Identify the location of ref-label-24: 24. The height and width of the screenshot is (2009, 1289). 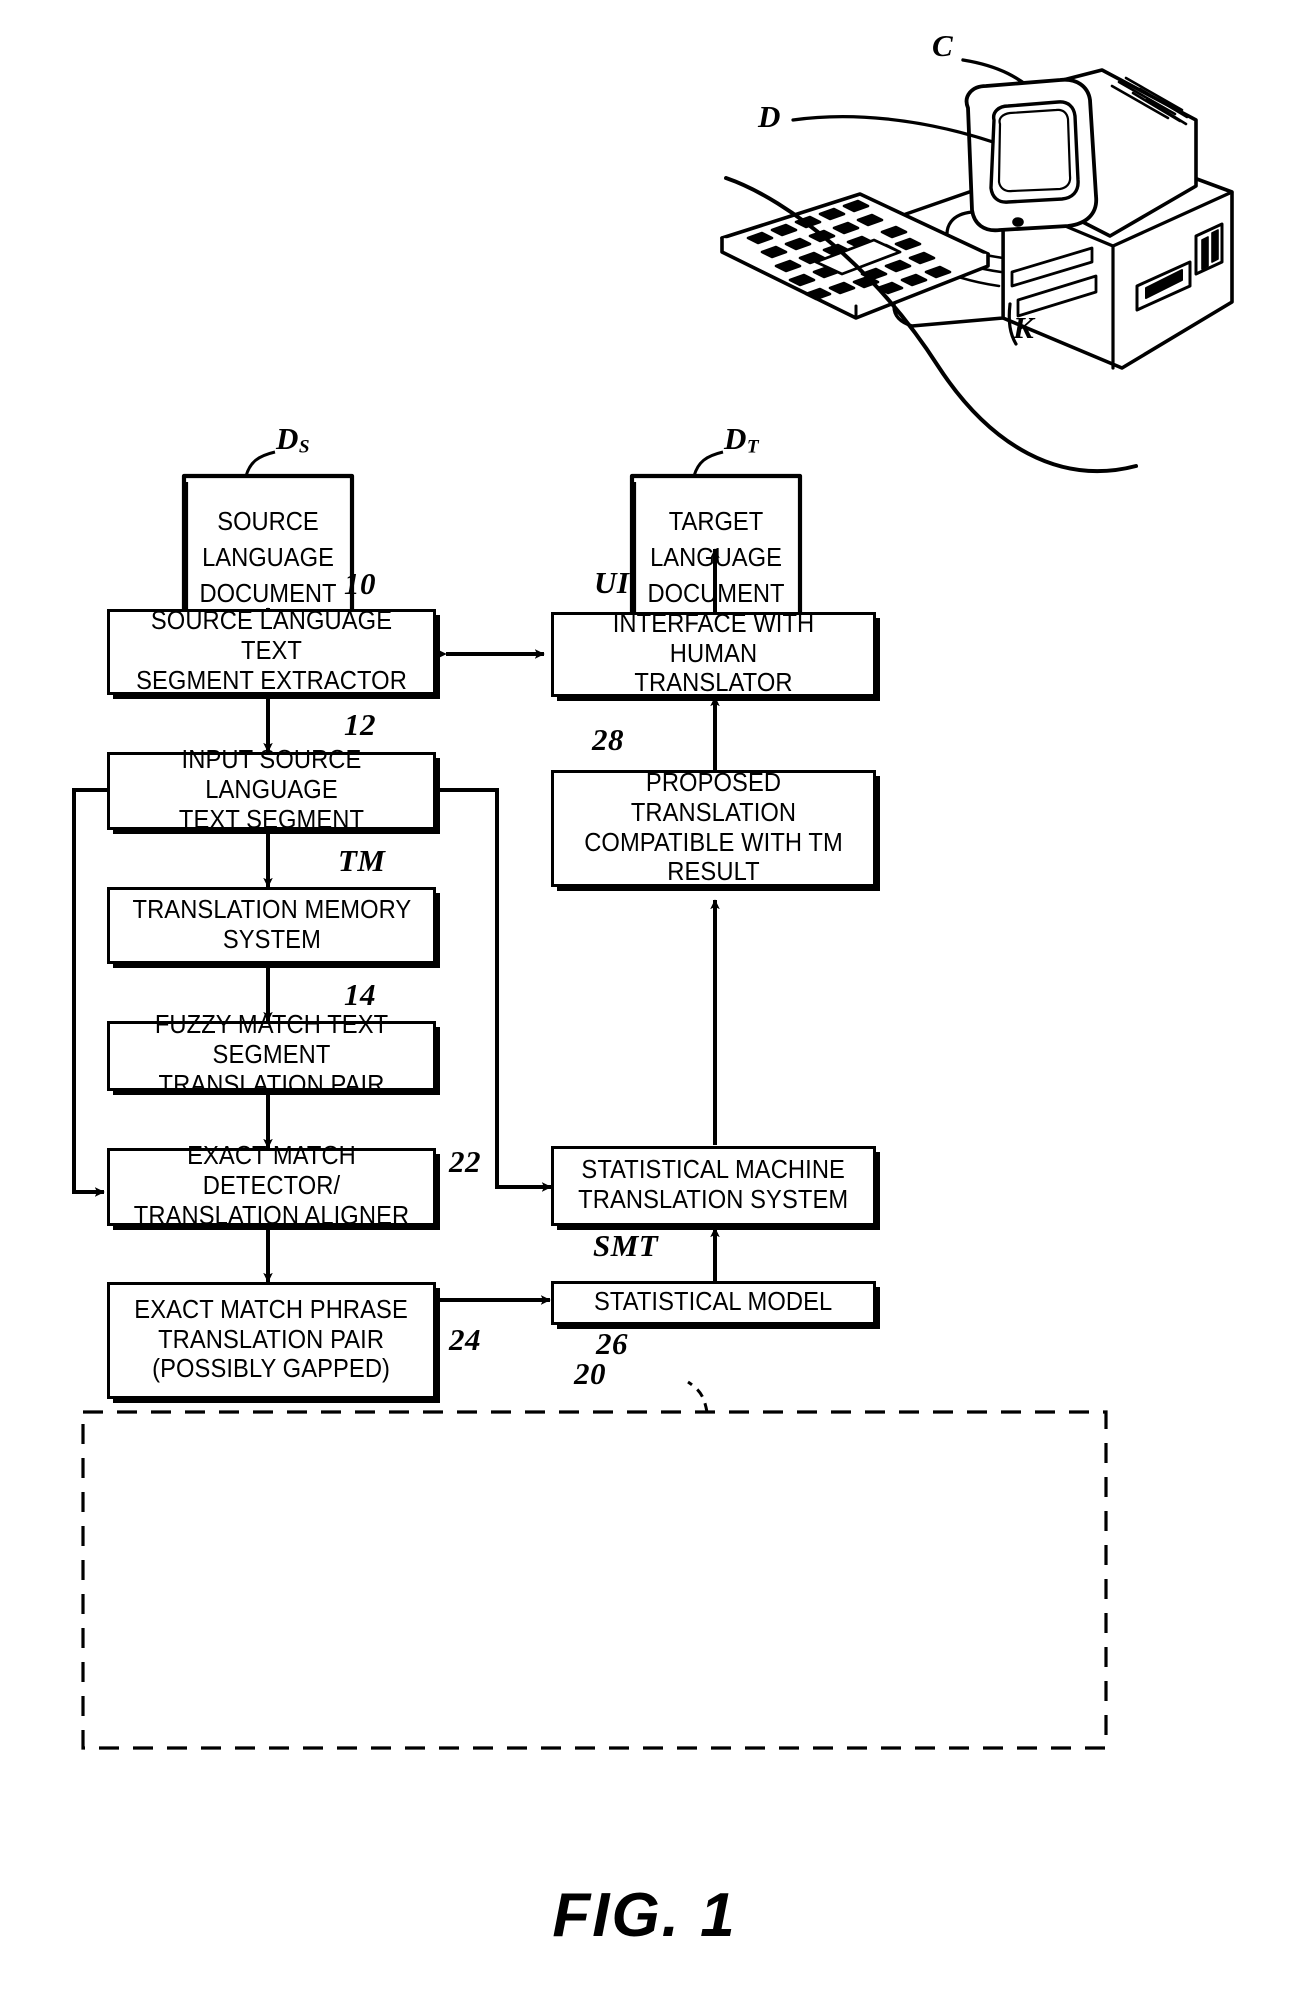
(465, 1339).